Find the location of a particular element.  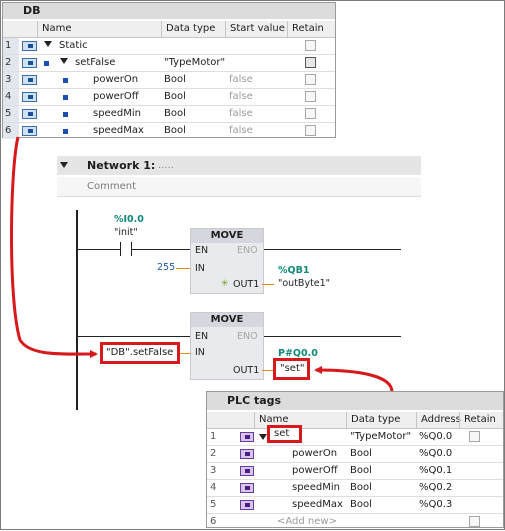

plc-row-set: 1 "TypeMotor" %Q0.0 is located at coordinates (355, 437).